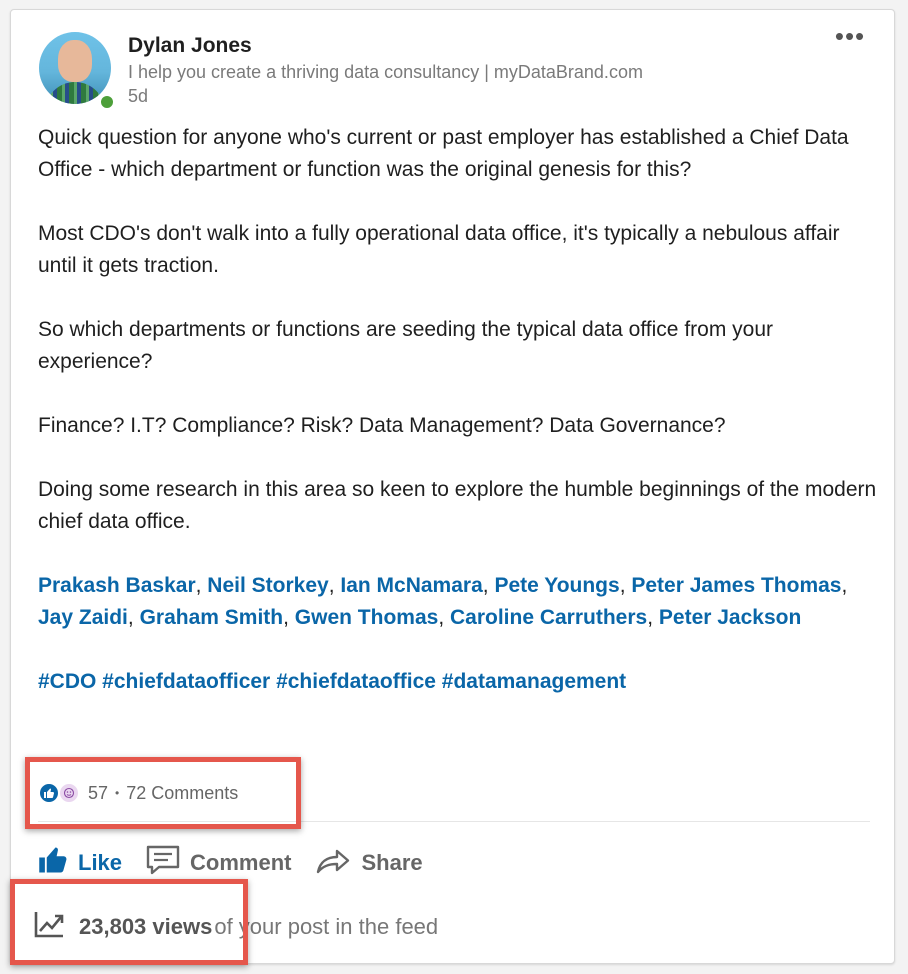 This screenshot has height=974, width=908. Describe the element at coordinates (98, 793) in the screenshot. I see `reaction-count: 57` at that location.